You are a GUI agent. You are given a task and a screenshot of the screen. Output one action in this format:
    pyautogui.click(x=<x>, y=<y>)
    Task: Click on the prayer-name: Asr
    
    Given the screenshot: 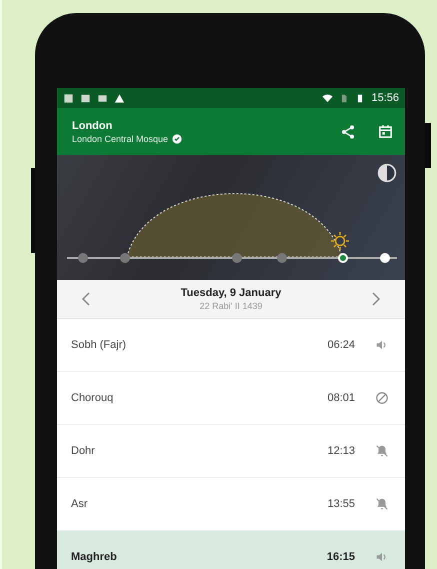 What is the action you would take?
    pyautogui.click(x=79, y=504)
    